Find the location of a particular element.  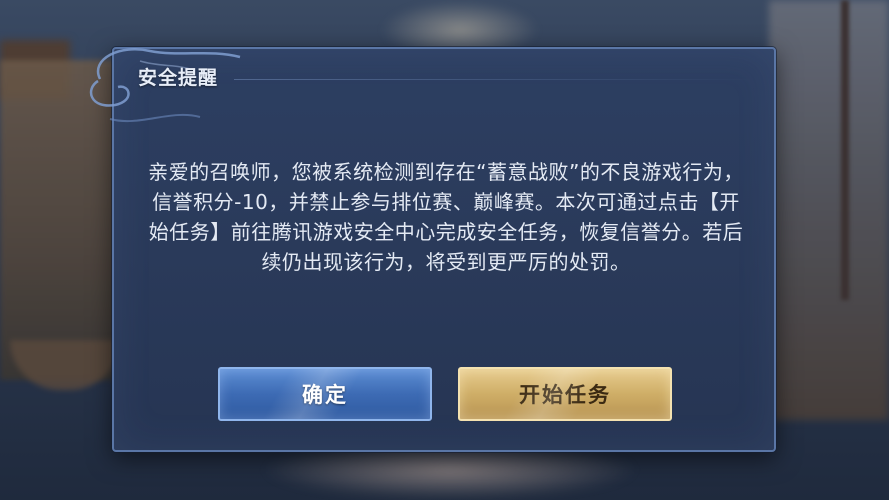

dialog-title: 安全提醒 is located at coordinates (178, 78).